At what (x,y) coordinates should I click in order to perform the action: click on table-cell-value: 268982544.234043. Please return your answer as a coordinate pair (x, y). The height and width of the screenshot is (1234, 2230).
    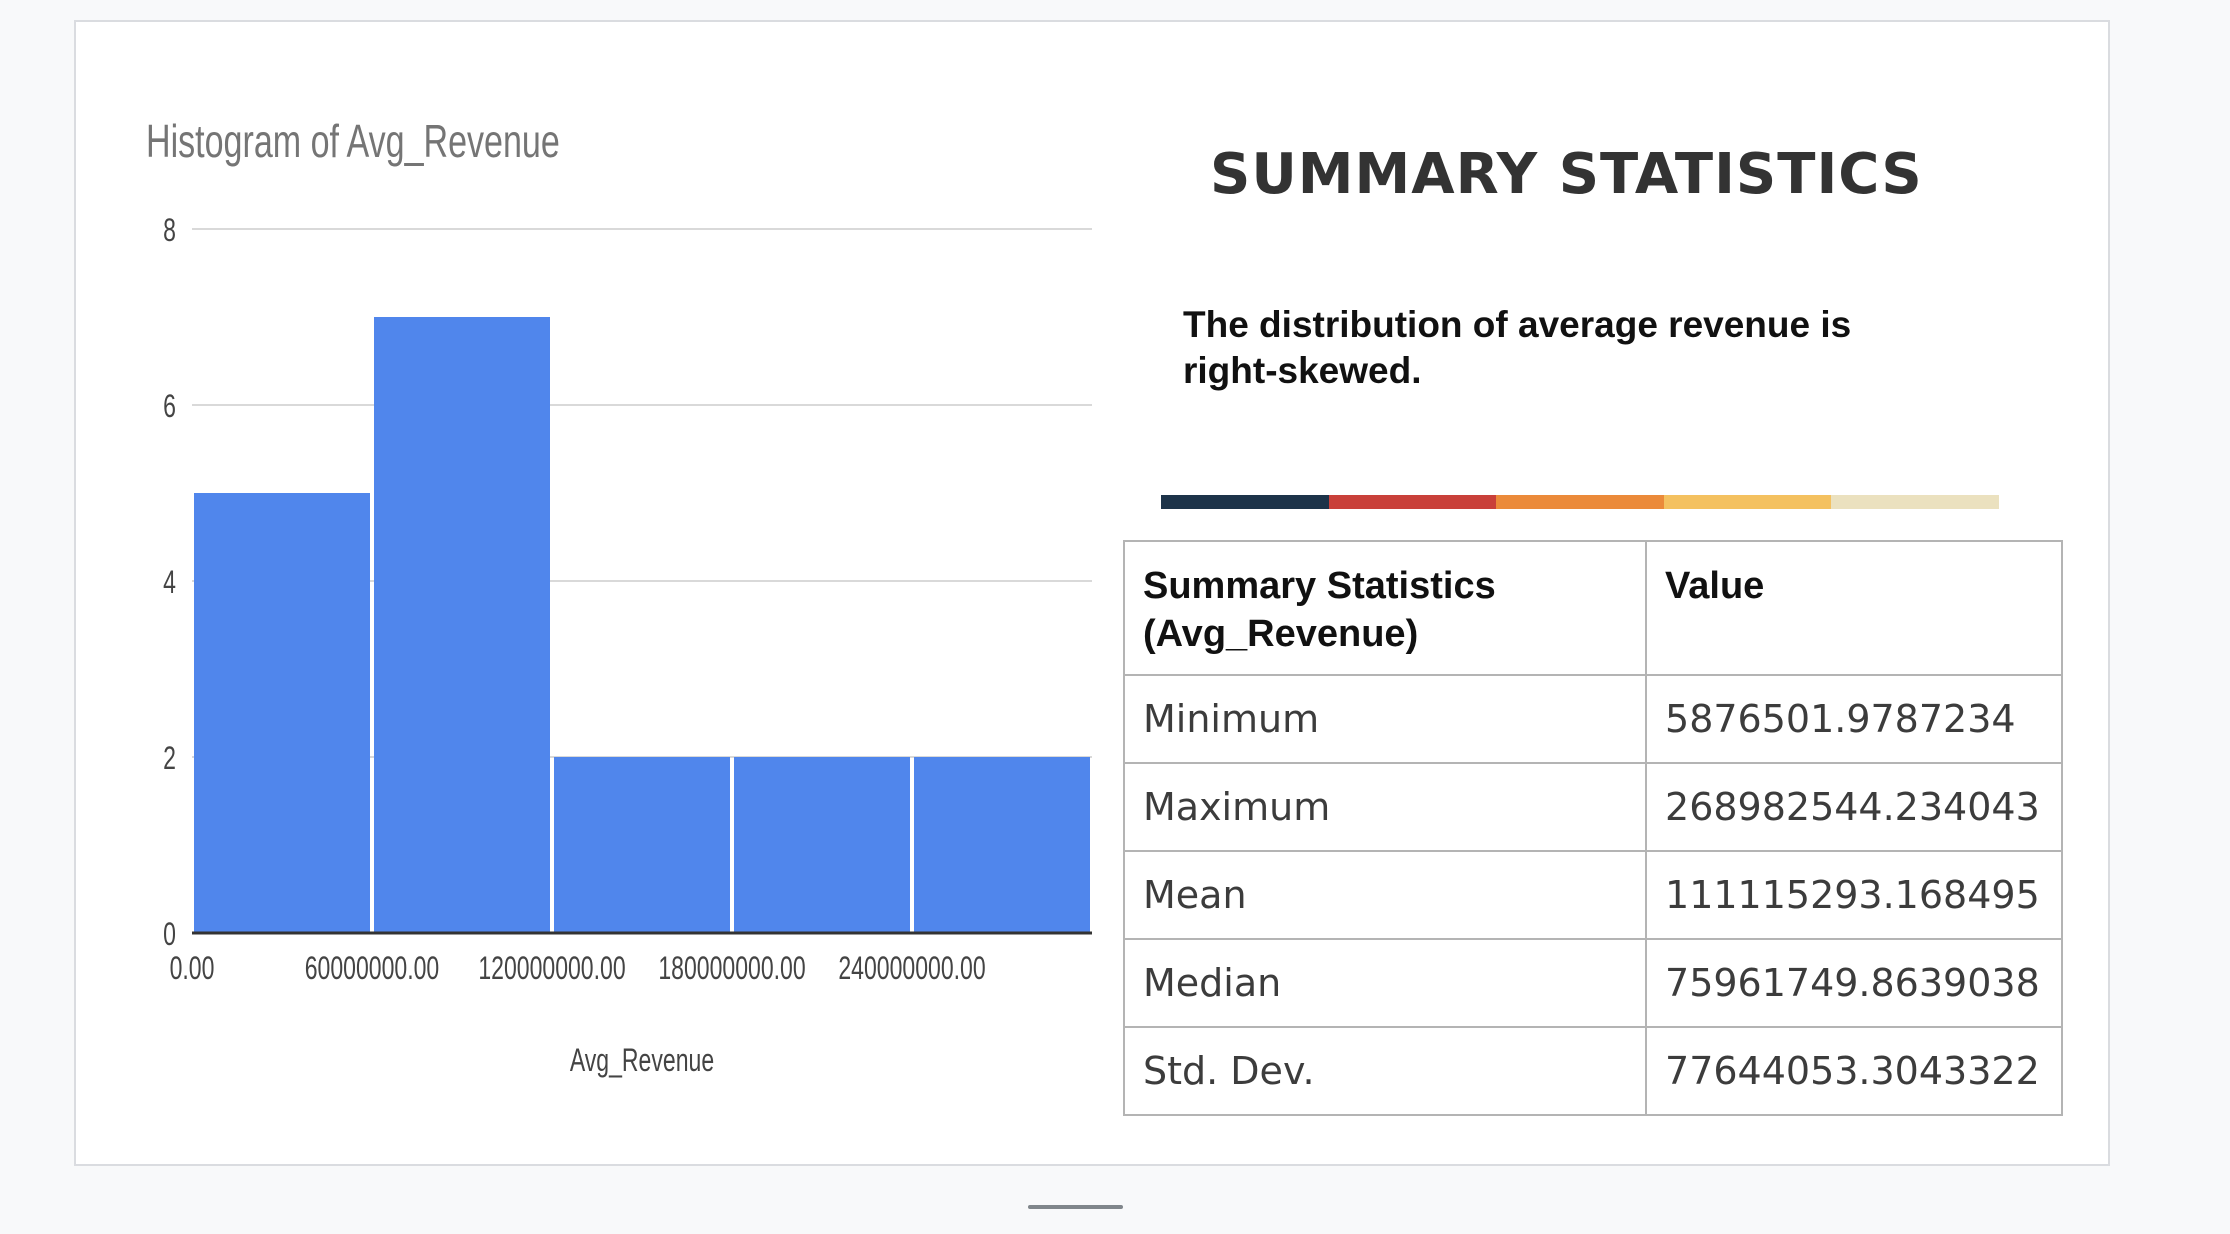
    Looking at the image, I should click on (1854, 807).